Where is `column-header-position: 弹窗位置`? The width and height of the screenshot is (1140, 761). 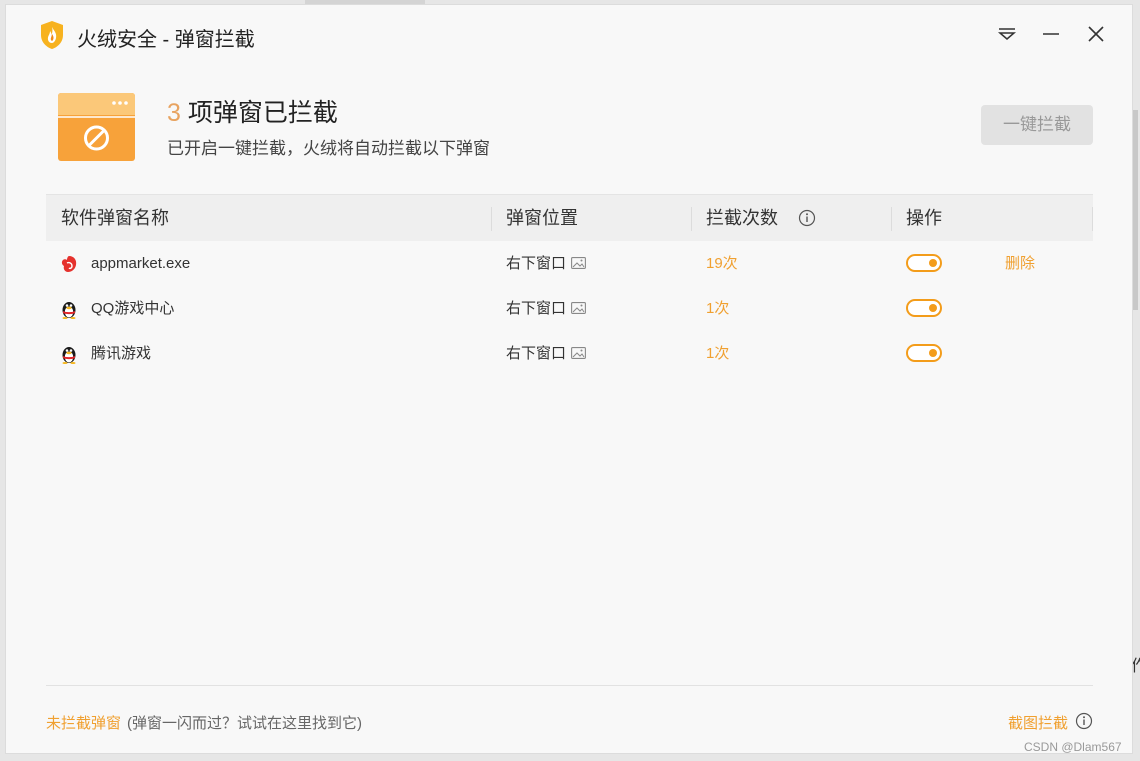
column-header-position: 弹窗位置 is located at coordinates (542, 218).